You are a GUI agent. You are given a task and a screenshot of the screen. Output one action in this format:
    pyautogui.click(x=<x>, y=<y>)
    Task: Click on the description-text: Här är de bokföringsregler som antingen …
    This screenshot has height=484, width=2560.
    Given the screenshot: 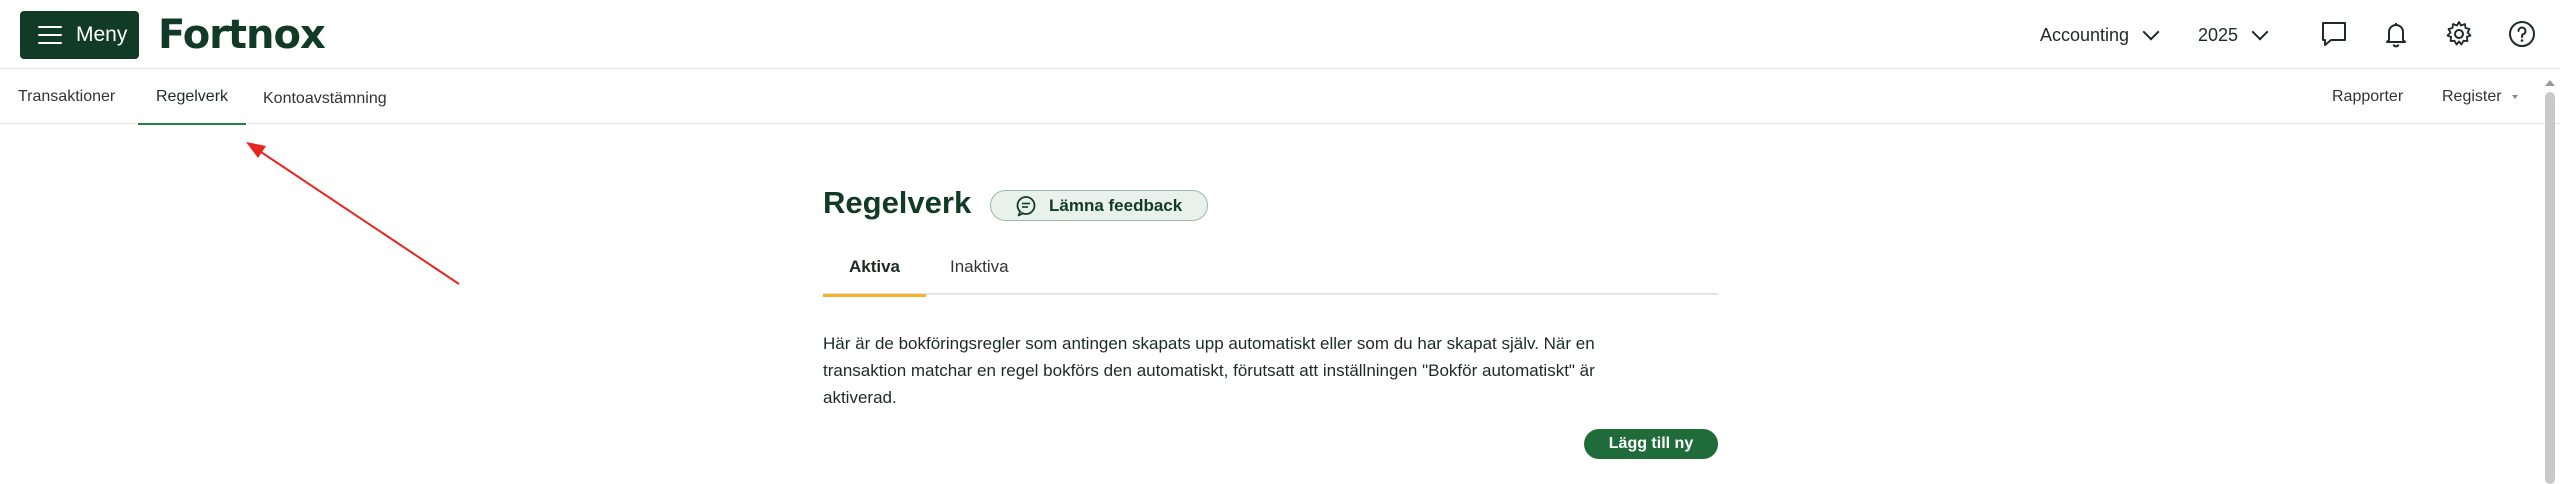 What is the action you would take?
    pyautogui.click(x=1273, y=370)
    